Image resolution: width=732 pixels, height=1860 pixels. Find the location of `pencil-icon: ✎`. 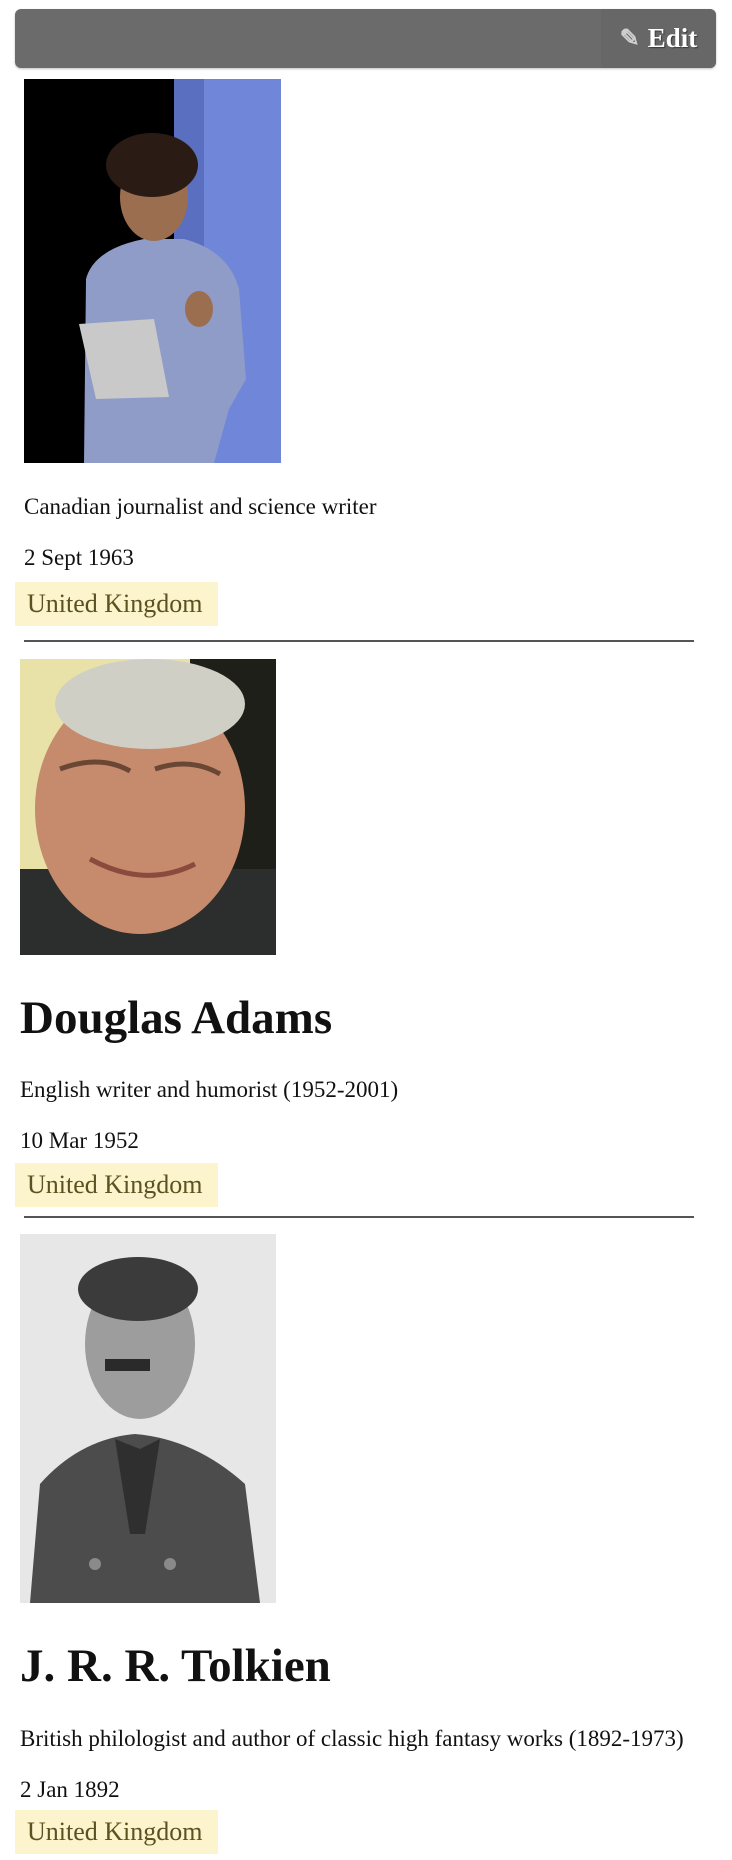

pencil-icon: ✎ is located at coordinates (629, 39).